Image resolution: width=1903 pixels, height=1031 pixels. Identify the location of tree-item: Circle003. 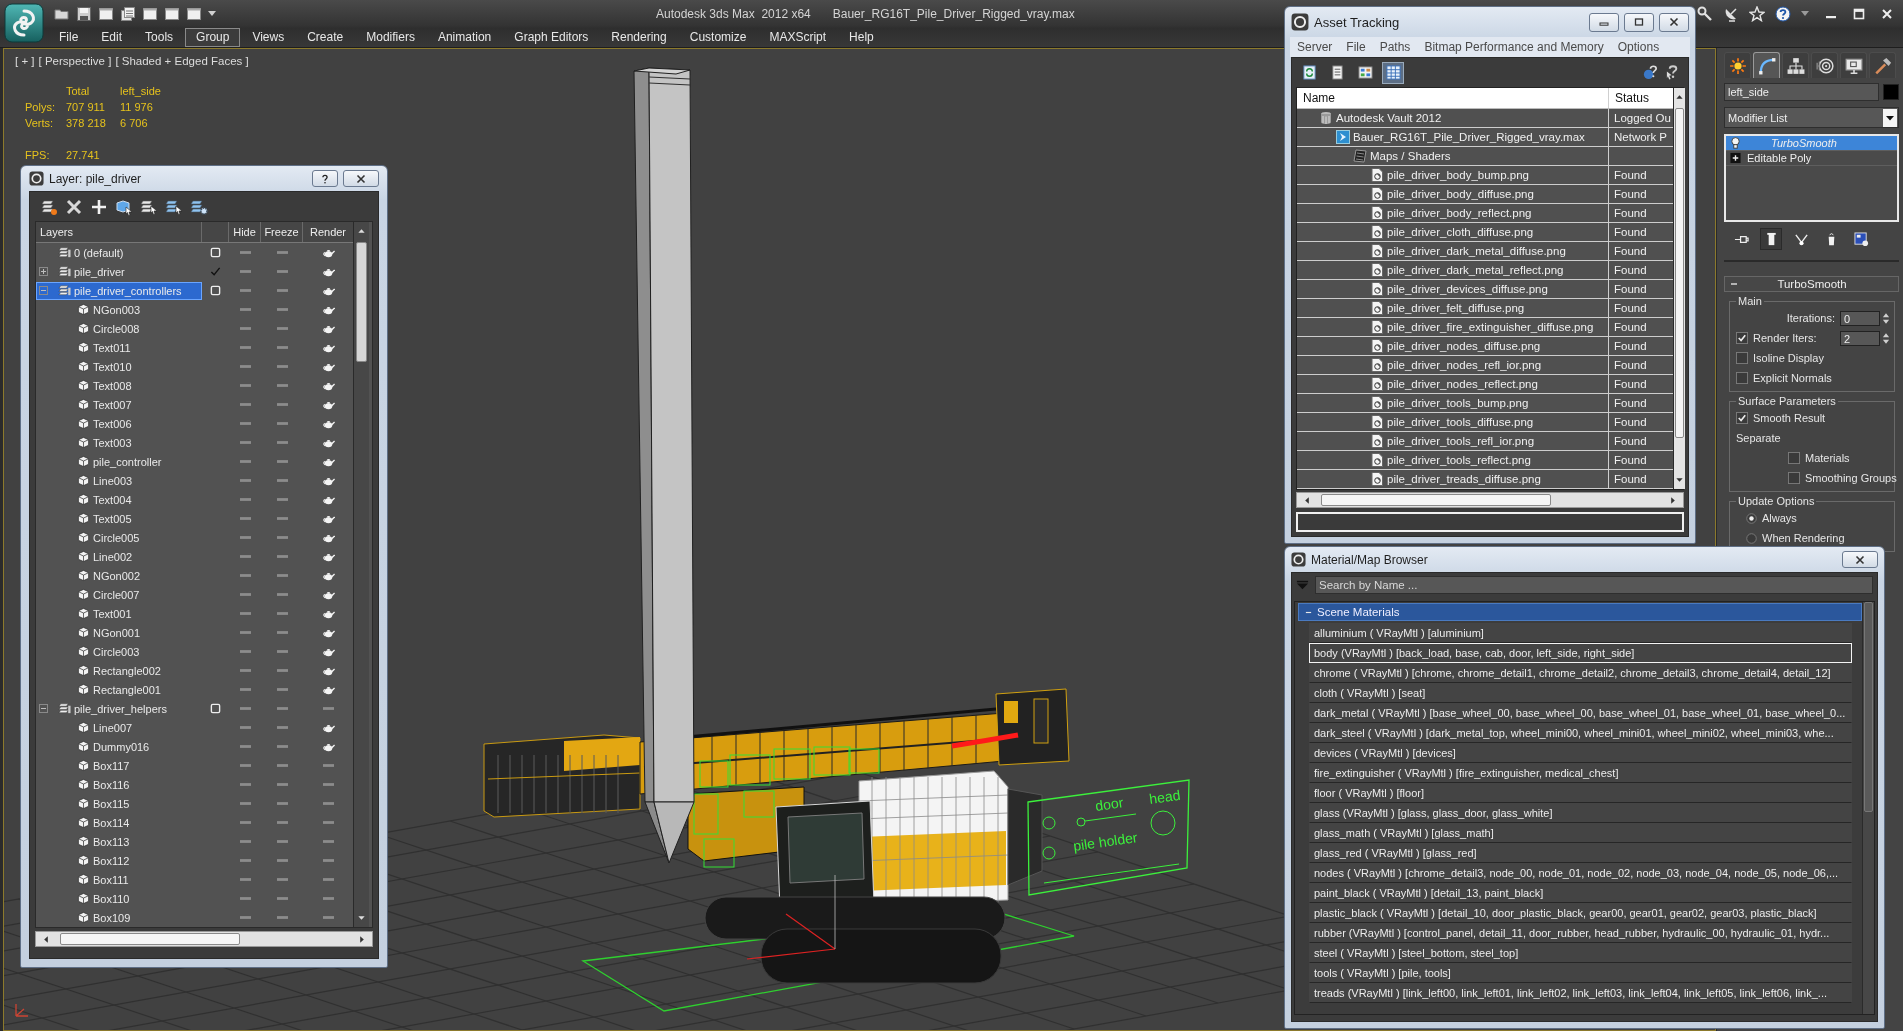
(119, 651).